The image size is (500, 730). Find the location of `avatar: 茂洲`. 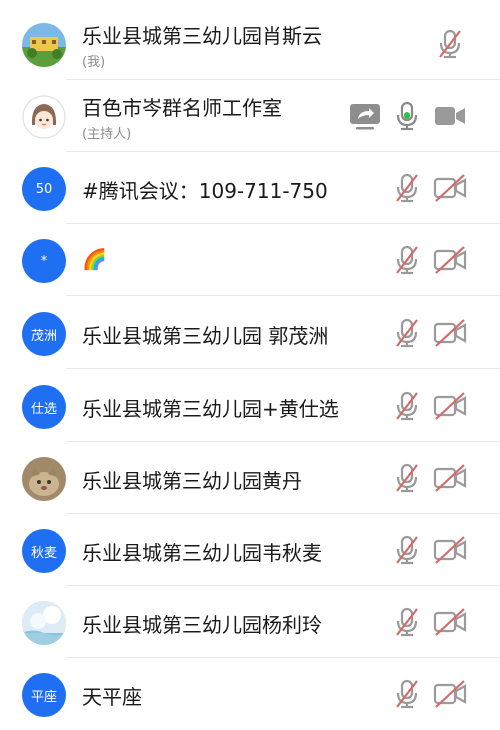

avatar: 茂洲 is located at coordinates (44, 334).